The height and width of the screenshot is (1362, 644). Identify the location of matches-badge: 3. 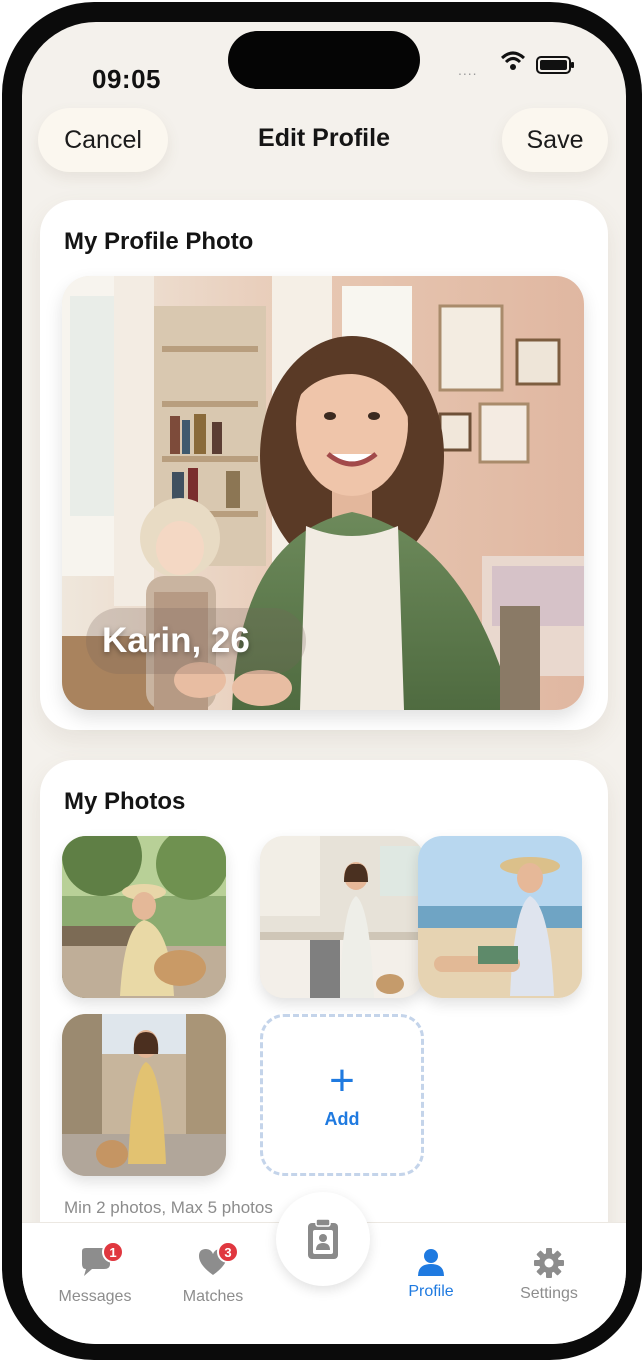
(228, 1252).